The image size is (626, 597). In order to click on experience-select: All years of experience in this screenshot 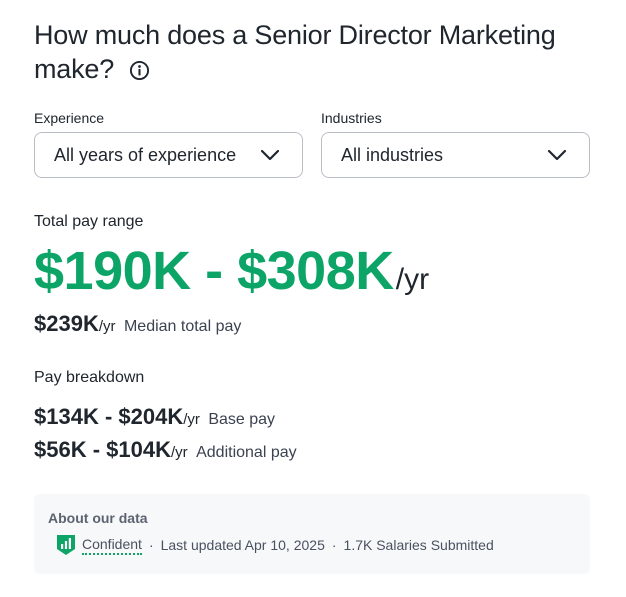, I will do `click(168, 155)`.